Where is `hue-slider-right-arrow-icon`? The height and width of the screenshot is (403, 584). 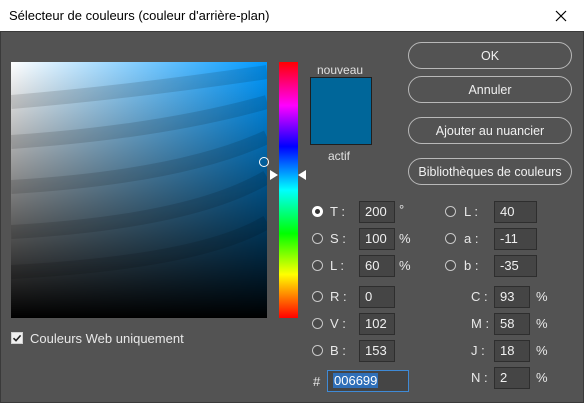 hue-slider-right-arrow-icon is located at coordinates (302, 175).